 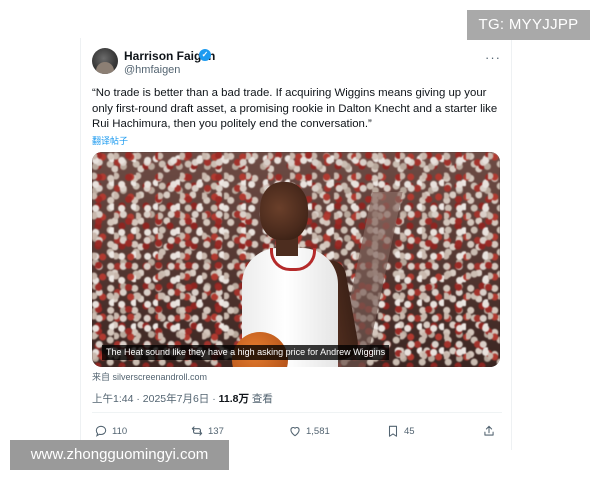 I want to click on like-count: 1,581, so click(x=318, y=431).